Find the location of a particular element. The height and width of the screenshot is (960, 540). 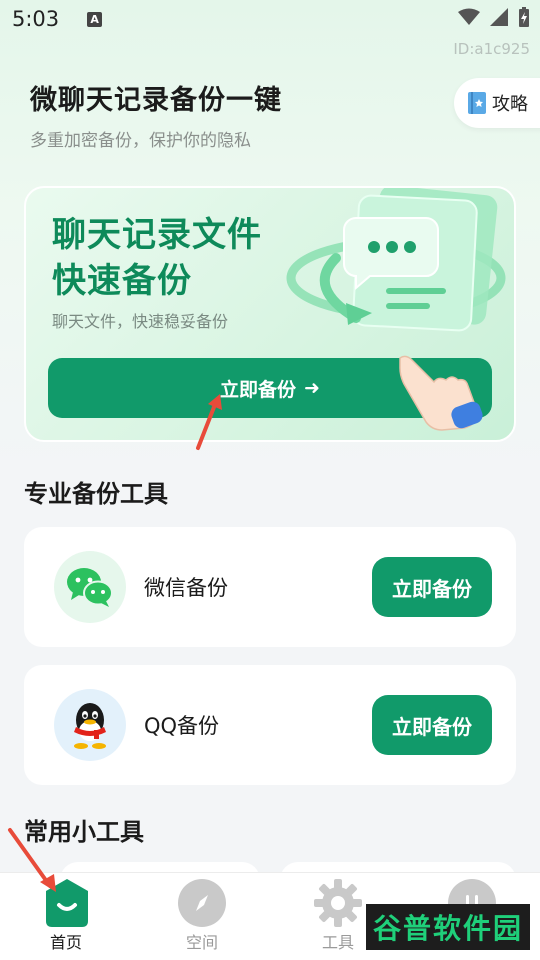

qq-backup-button: 立即备份 is located at coordinates (432, 725).